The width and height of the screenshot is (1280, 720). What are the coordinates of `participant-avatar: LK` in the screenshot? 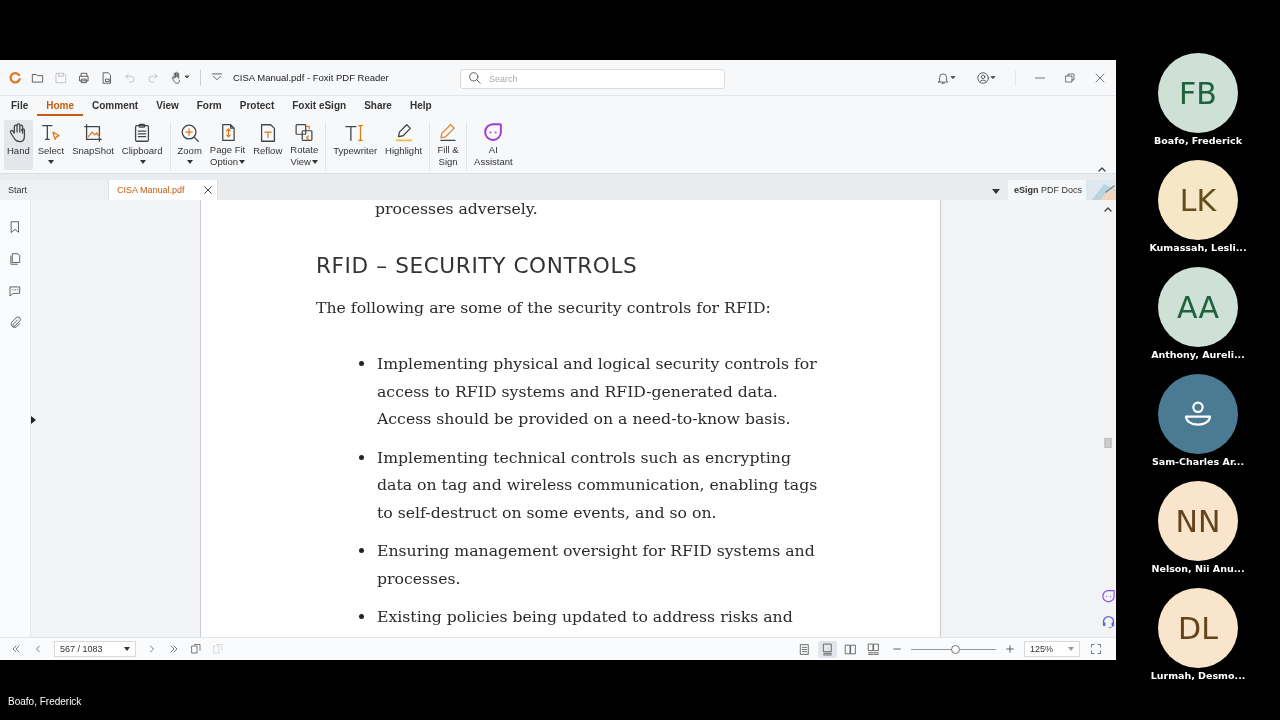 It's located at (1198, 200).